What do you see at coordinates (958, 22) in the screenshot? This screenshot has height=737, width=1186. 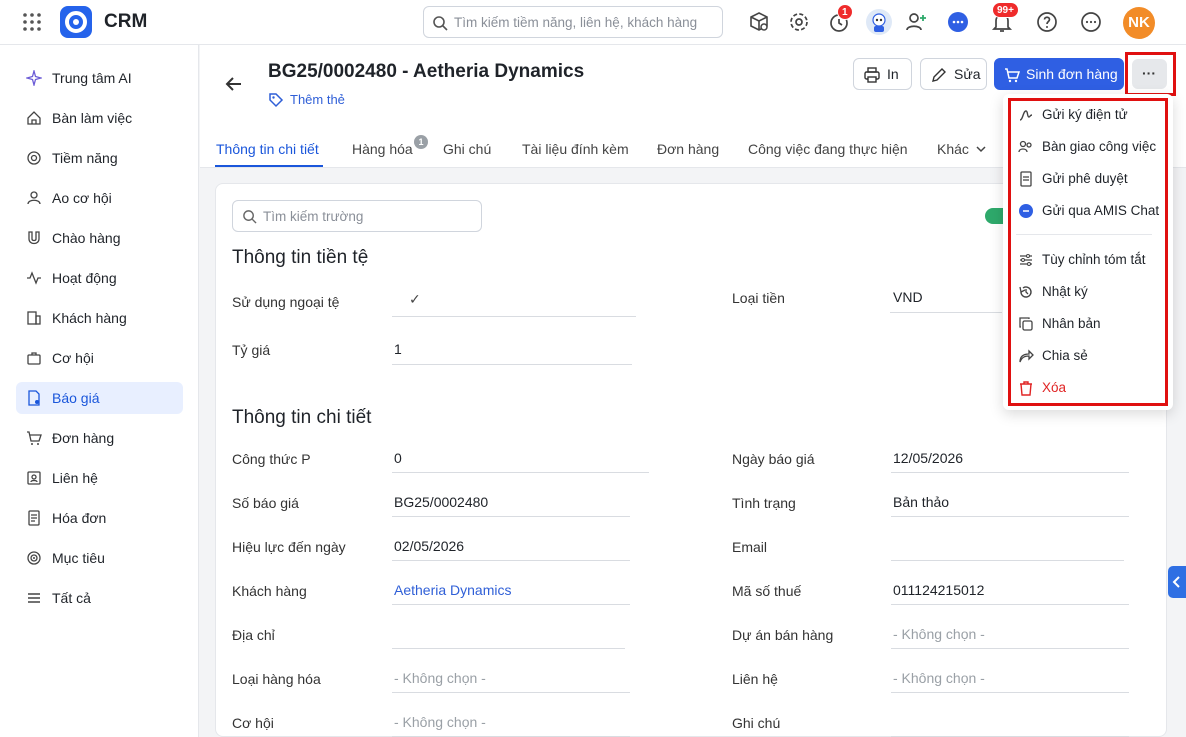 I see `chat-bubble-icon` at bounding box center [958, 22].